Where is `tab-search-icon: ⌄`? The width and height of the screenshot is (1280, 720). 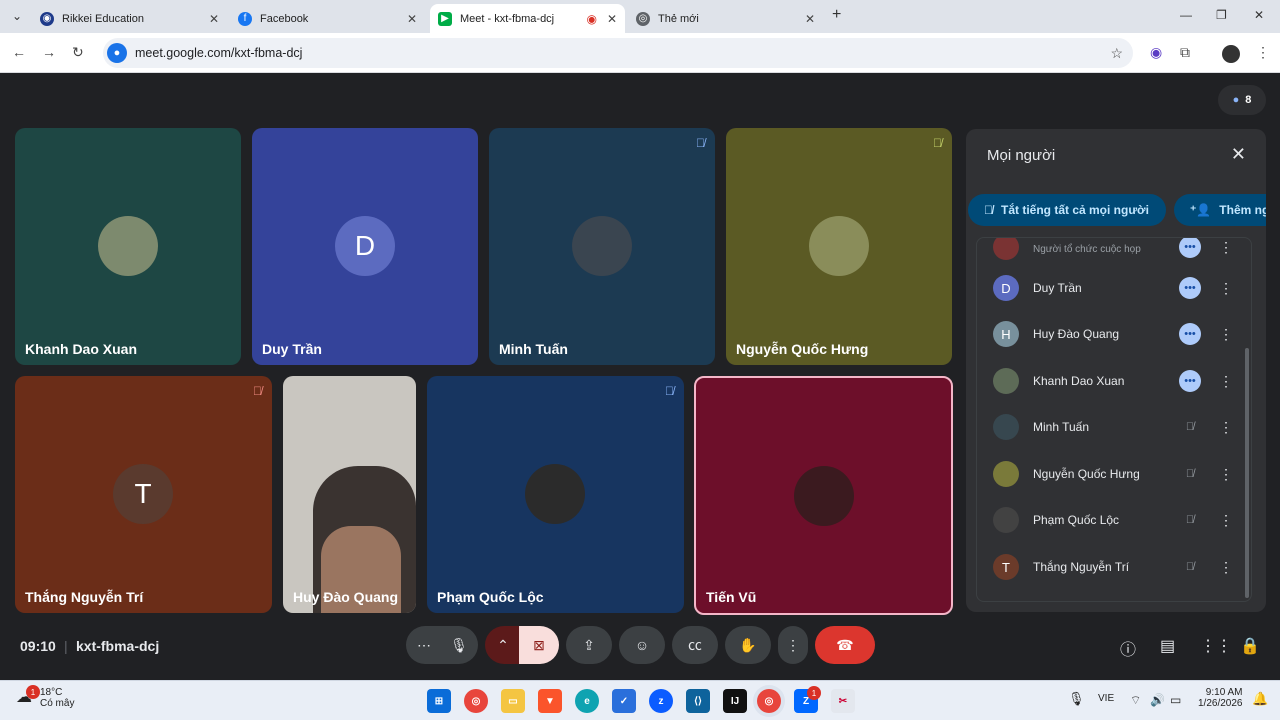 tab-search-icon: ⌄ is located at coordinates (17, 16).